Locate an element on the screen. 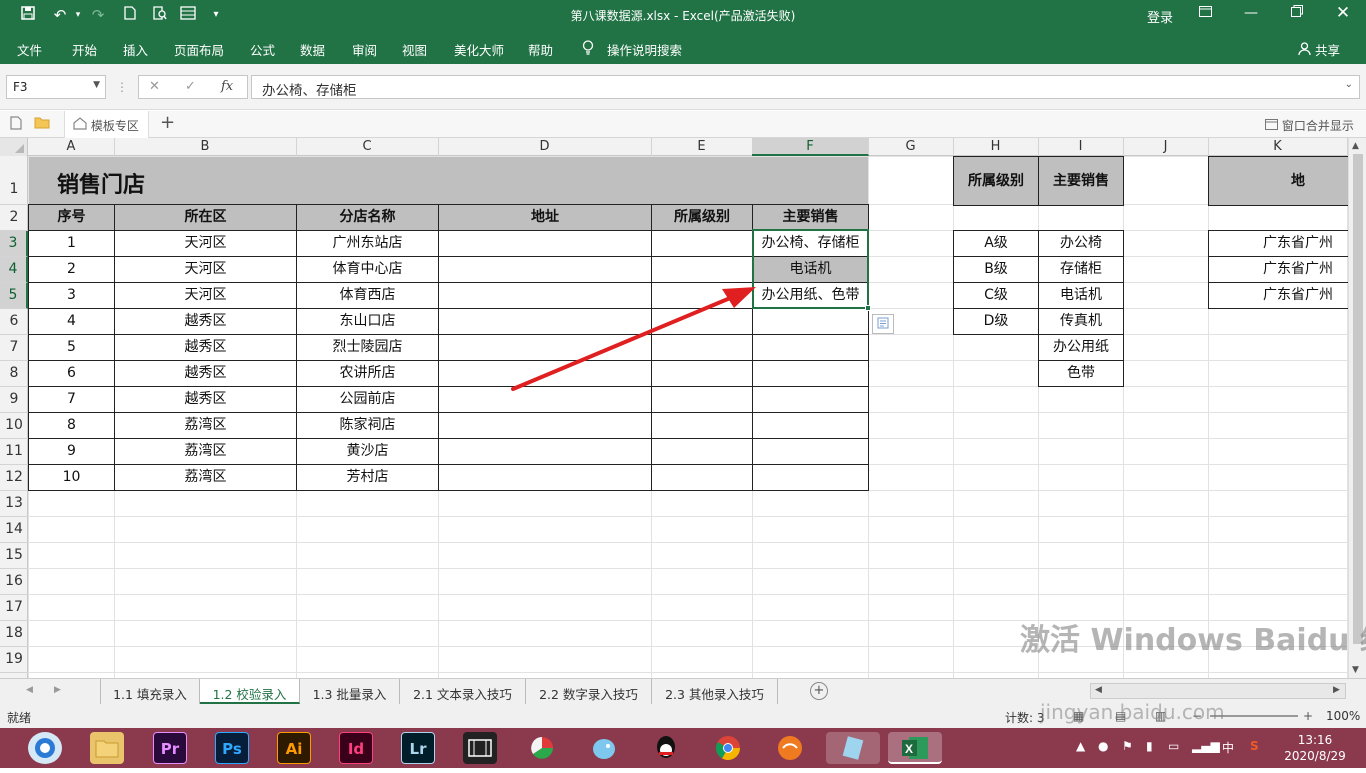 The width and height of the screenshot is (1366, 773). column-header-e: E is located at coordinates (702, 147).